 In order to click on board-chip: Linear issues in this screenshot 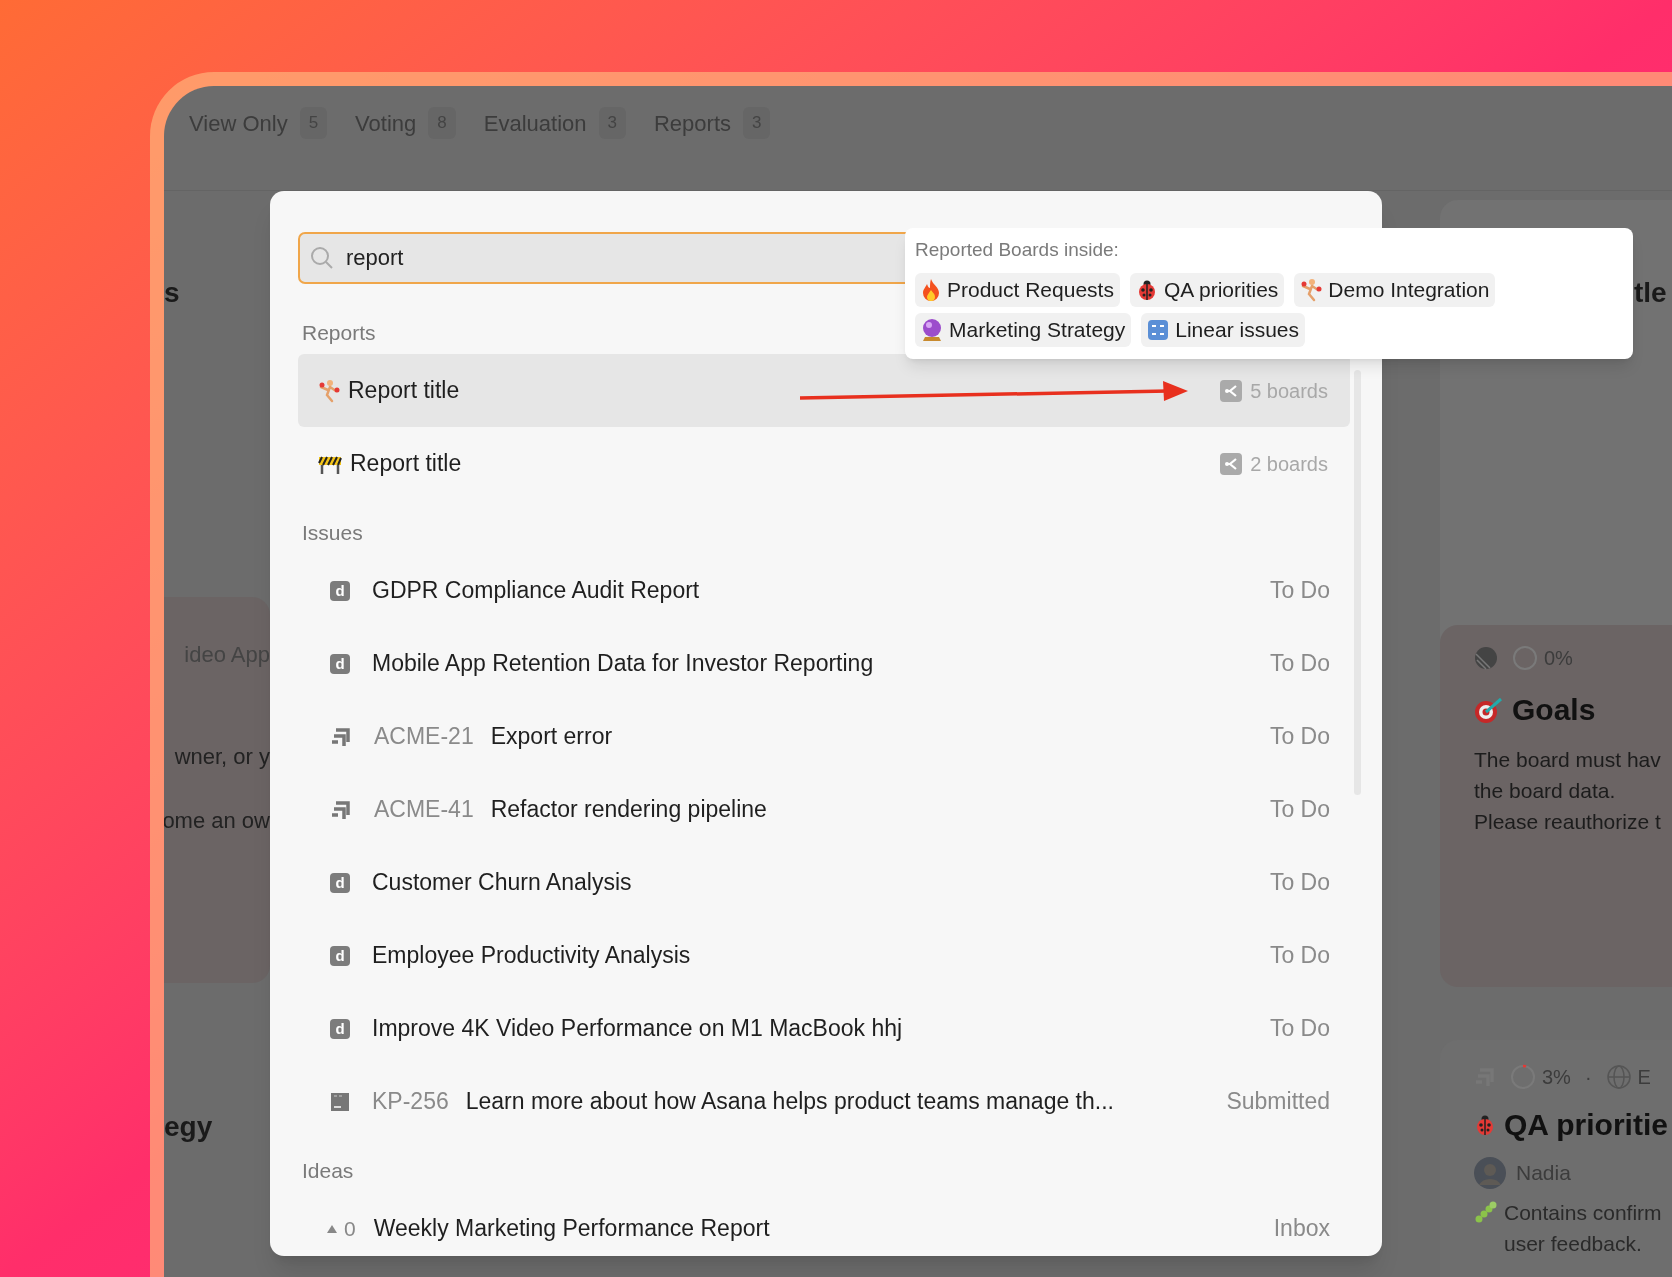, I will do `click(1223, 329)`.